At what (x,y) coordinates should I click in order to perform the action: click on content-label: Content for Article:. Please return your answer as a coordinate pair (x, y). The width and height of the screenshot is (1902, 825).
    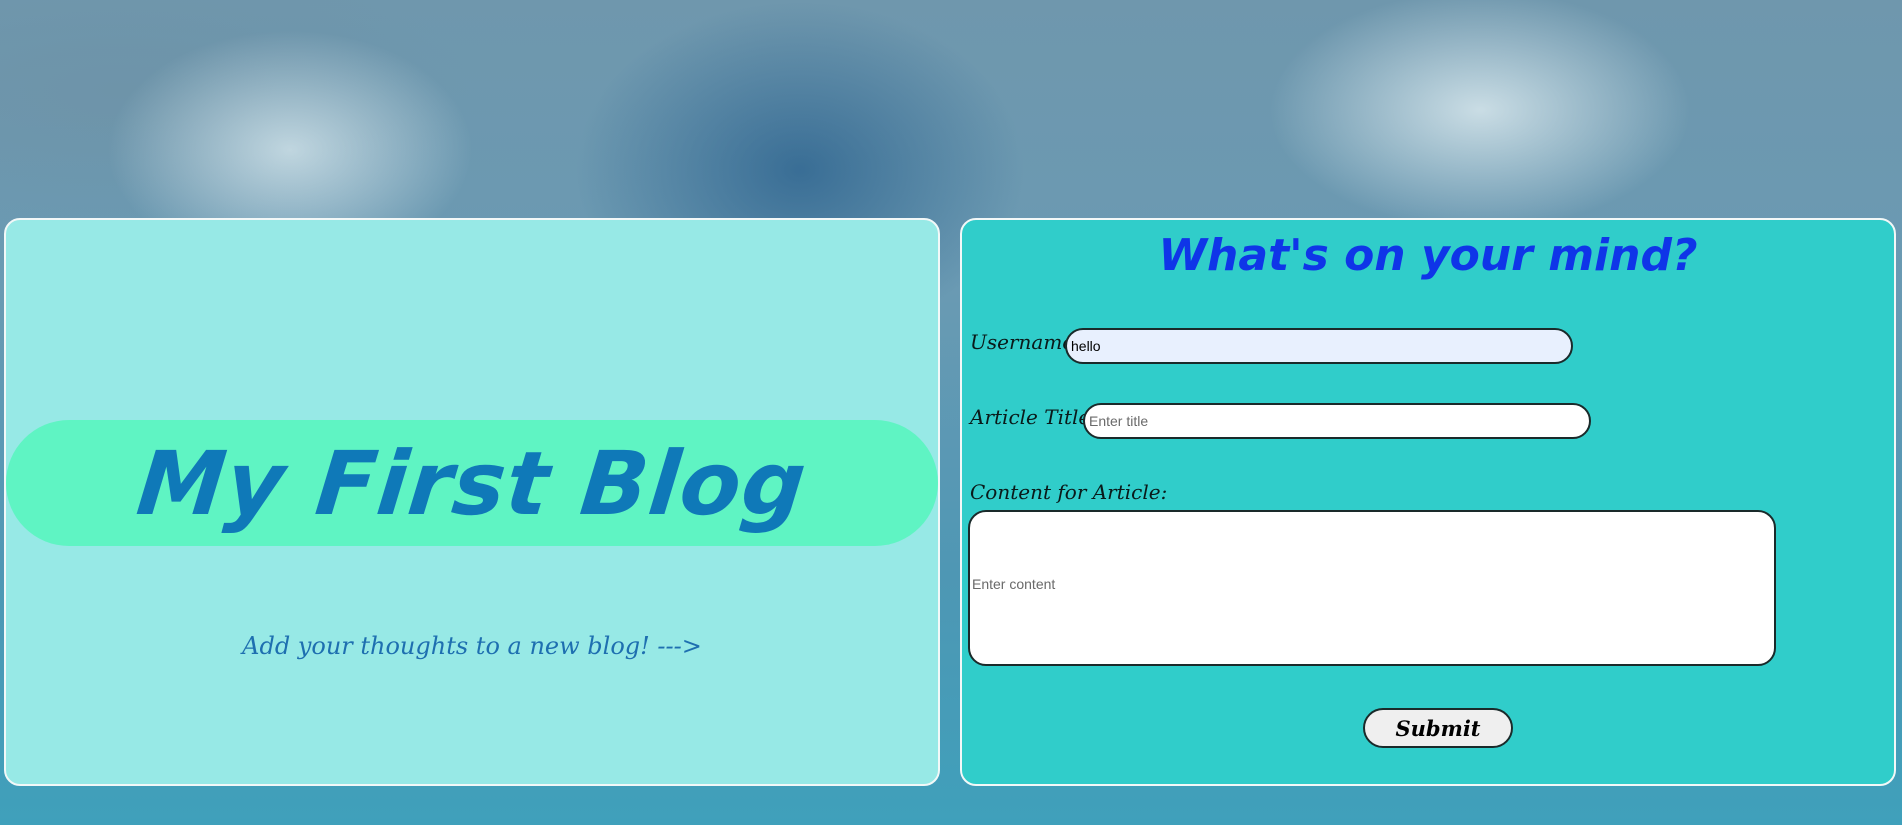
    Looking at the image, I should click on (1069, 492).